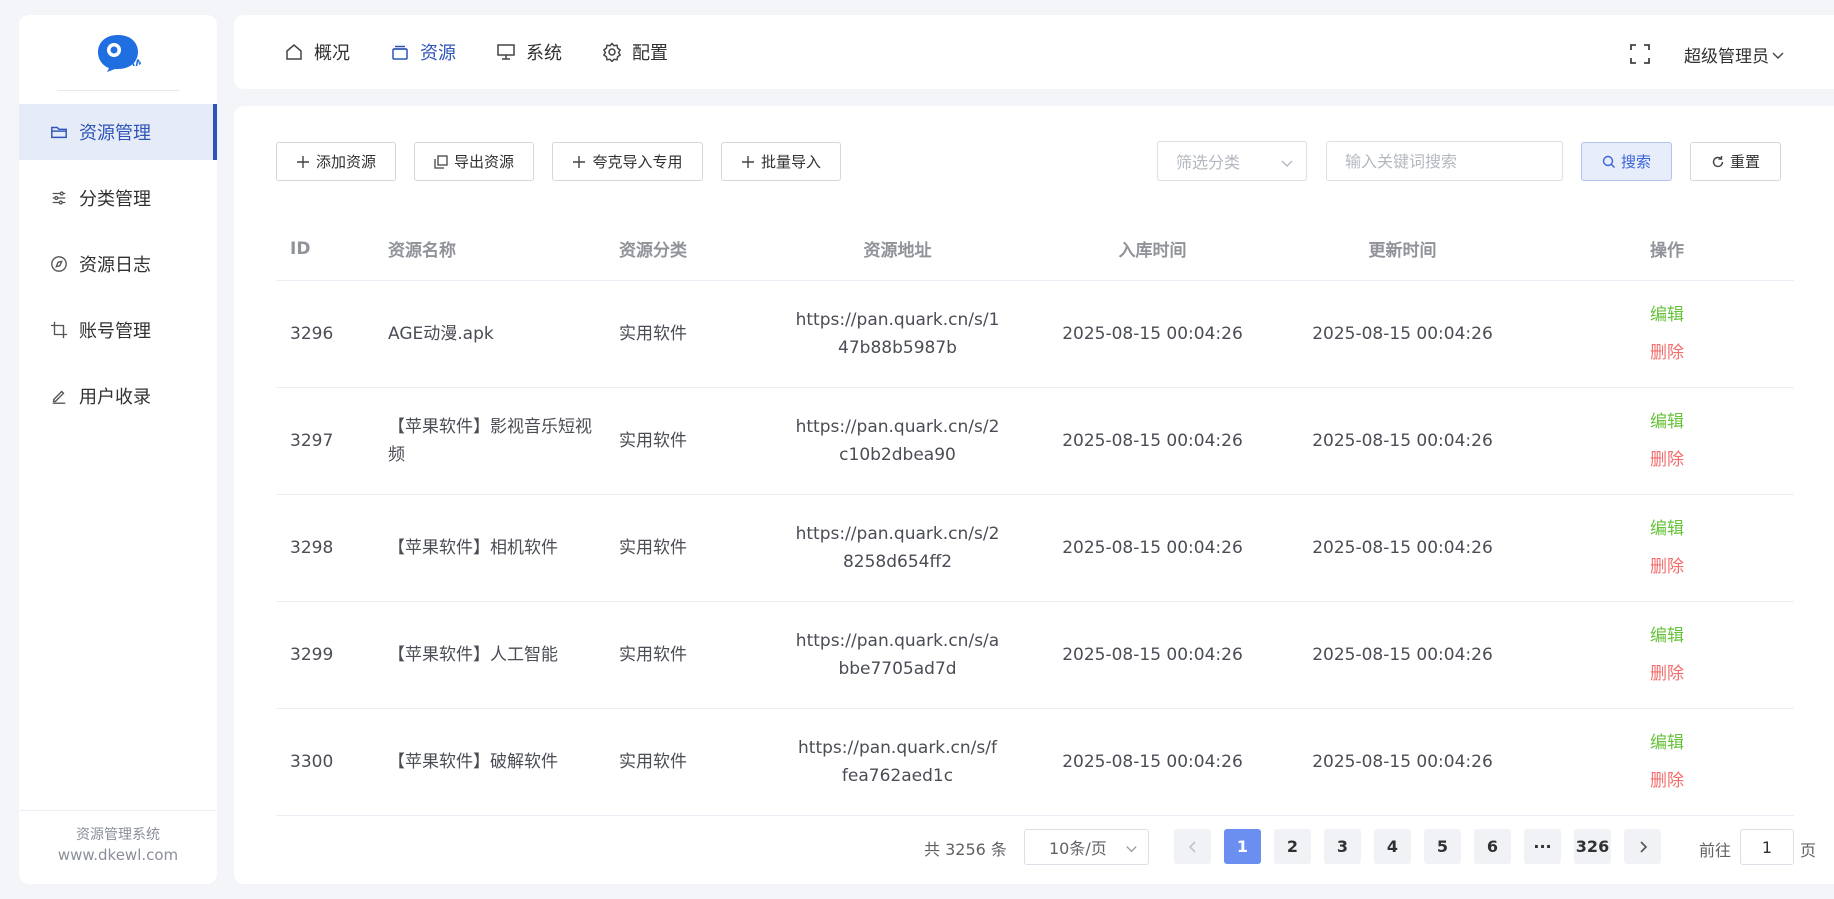 This screenshot has height=899, width=1834. Describe the element at coordinates (441, 161) in the screenshot. I see `copy-icon` at that location.